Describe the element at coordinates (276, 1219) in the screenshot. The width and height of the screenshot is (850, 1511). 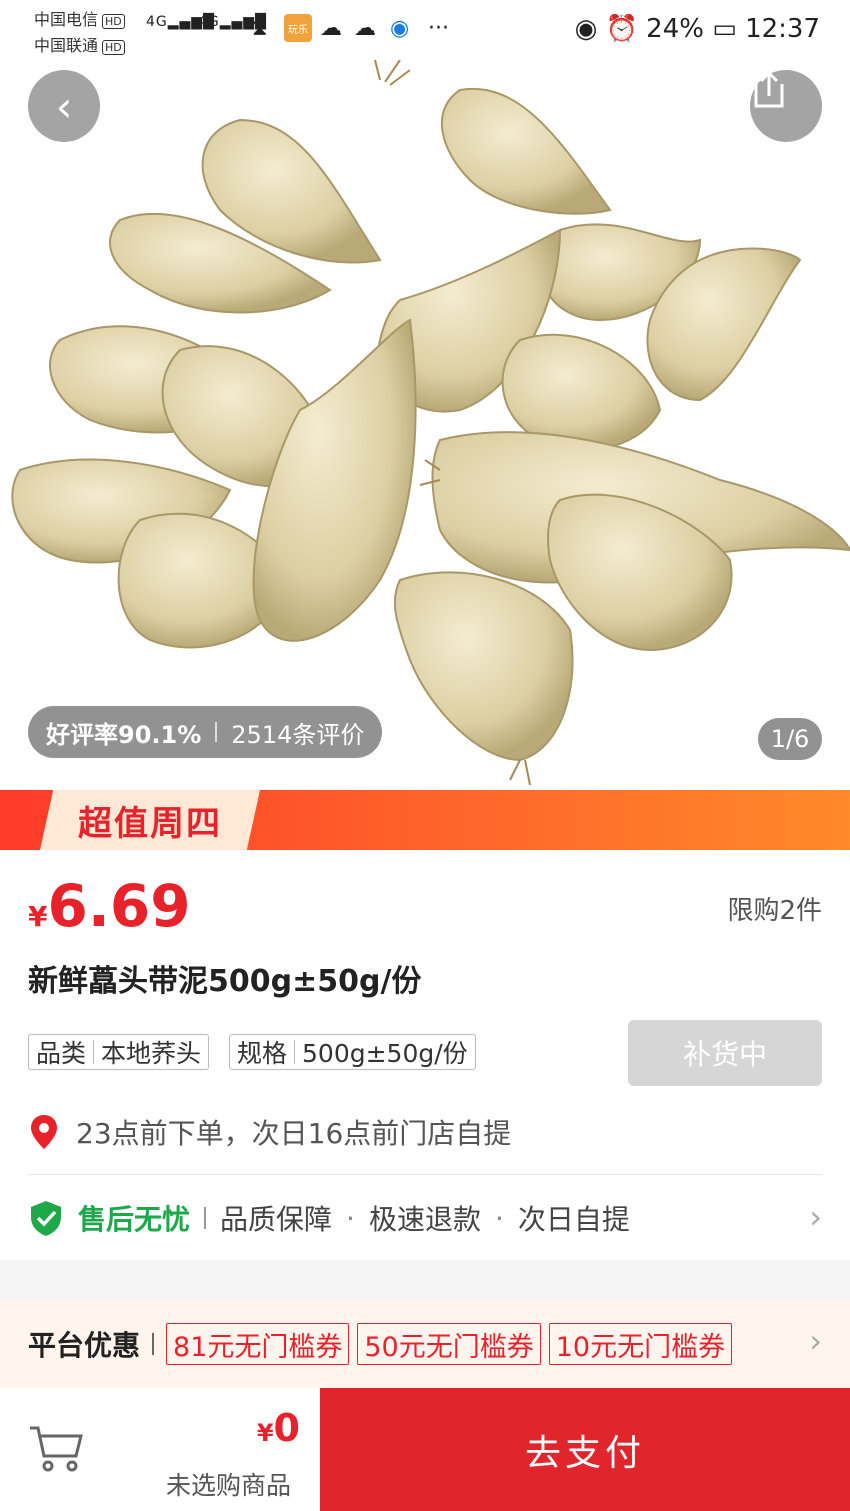
I see `after-sales-item: 品质保障` at that location.